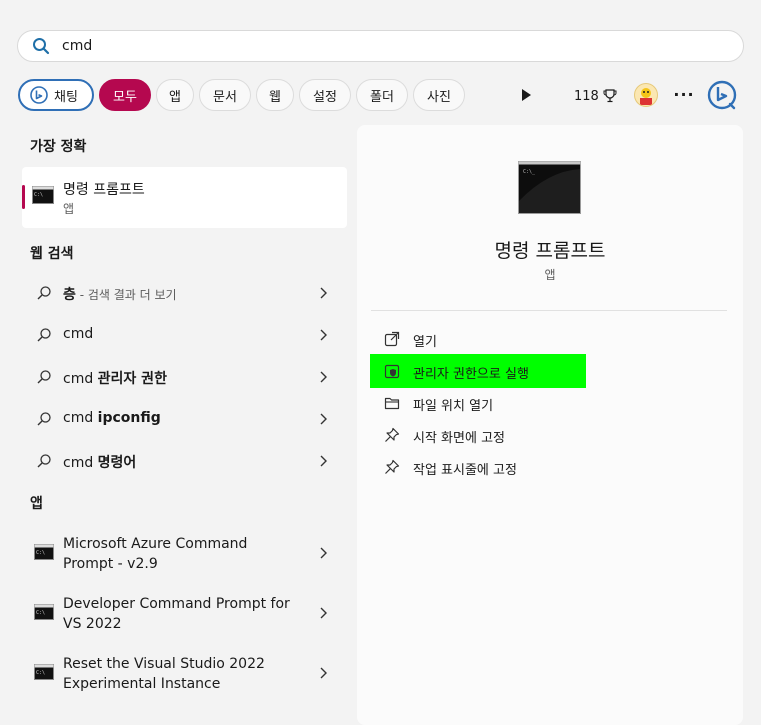  I want to click on folder-icon, so click(392, 403).